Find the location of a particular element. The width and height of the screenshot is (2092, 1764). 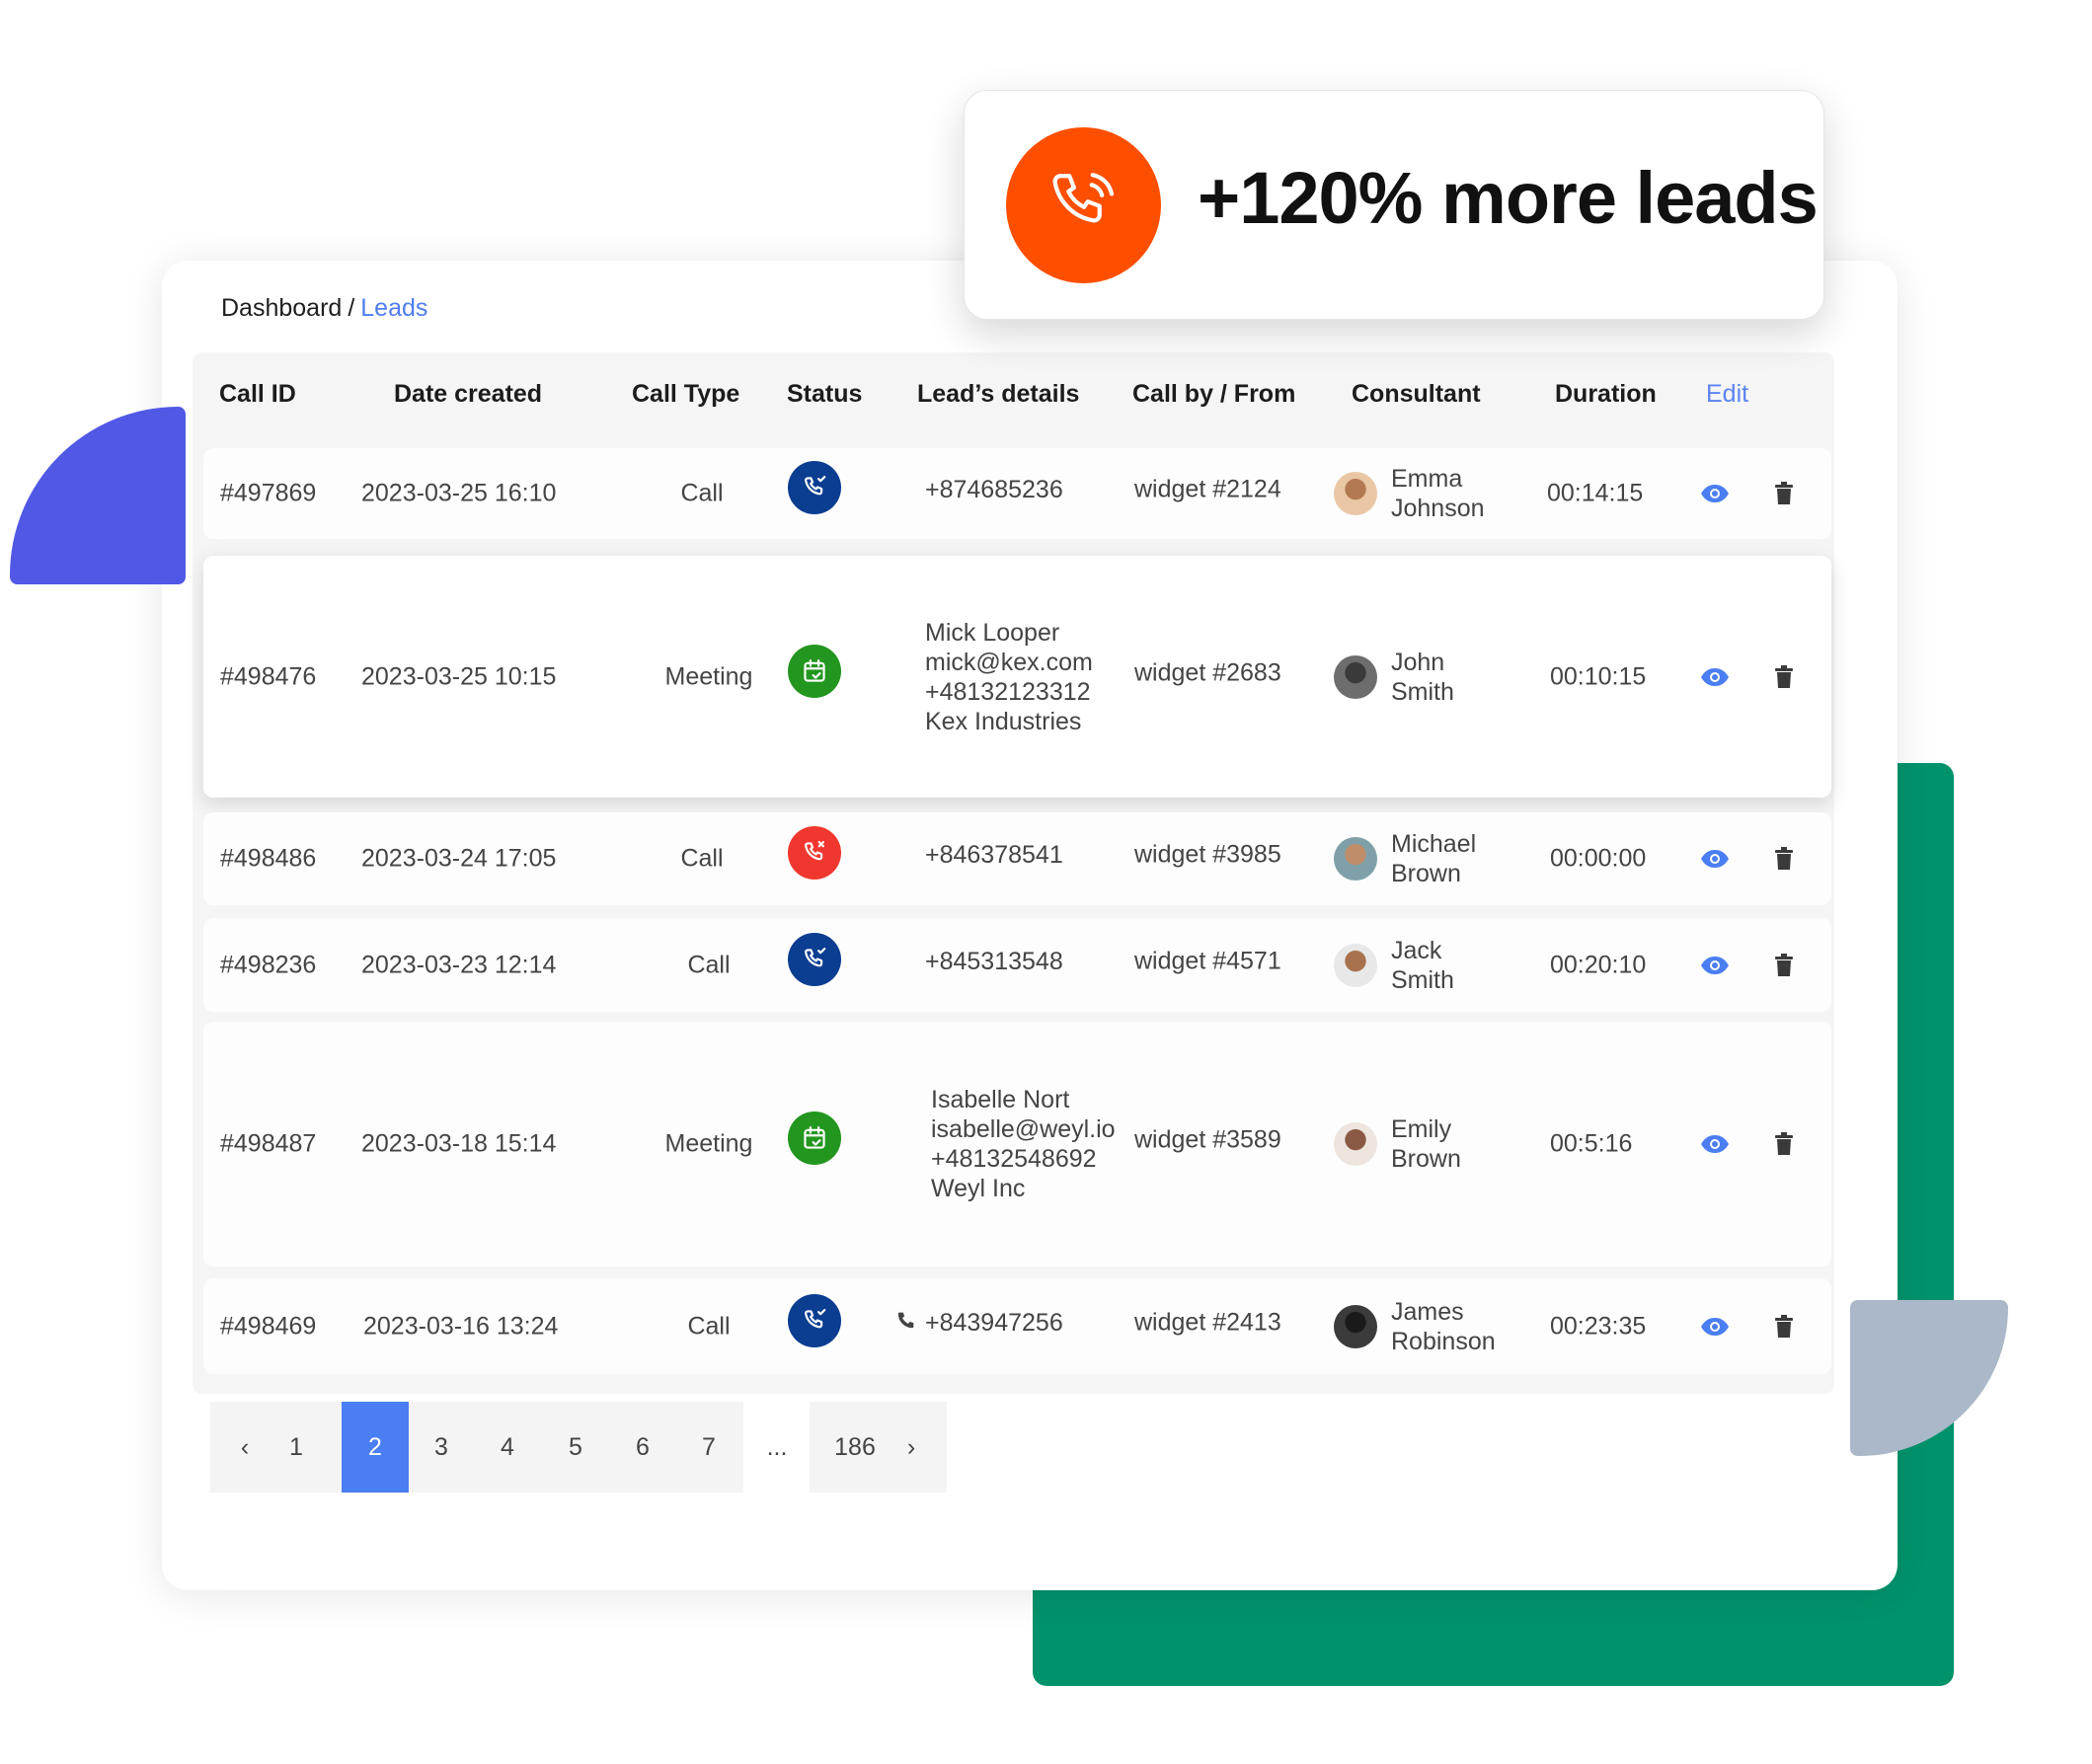

lead-line: isabelle@weyl.io is located at coordinates (1023, 1129).